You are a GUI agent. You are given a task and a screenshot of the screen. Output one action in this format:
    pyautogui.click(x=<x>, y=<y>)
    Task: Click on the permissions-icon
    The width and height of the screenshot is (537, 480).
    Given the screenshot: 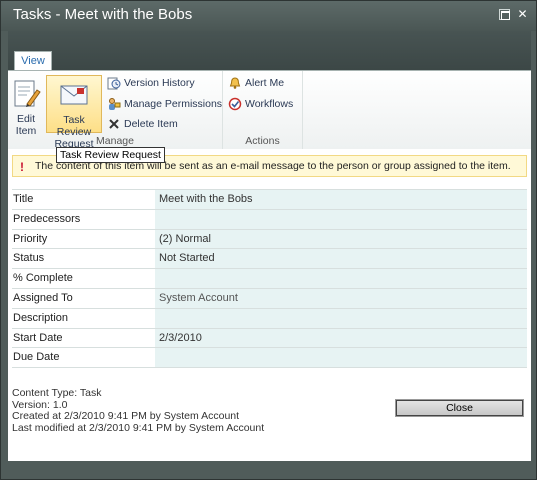 What is the action you would take?
    pyautogui.click(x=114, y=104)
    